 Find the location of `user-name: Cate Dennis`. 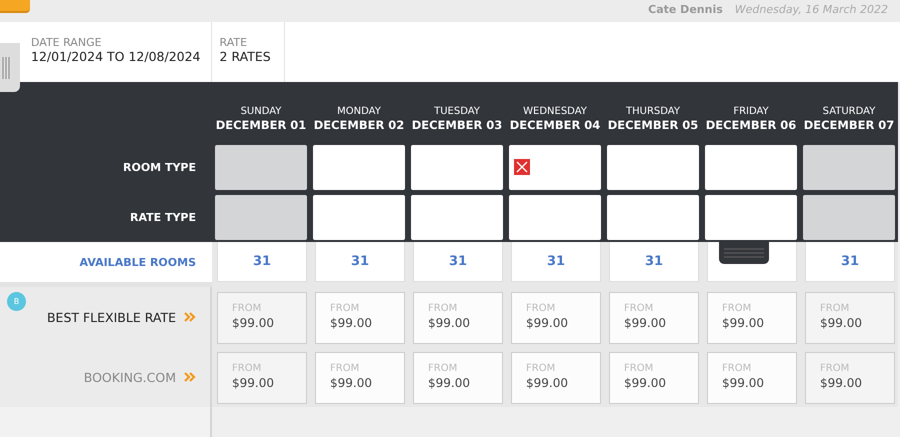

user-name: Cate Dennis is located at coordinates (685, 9).